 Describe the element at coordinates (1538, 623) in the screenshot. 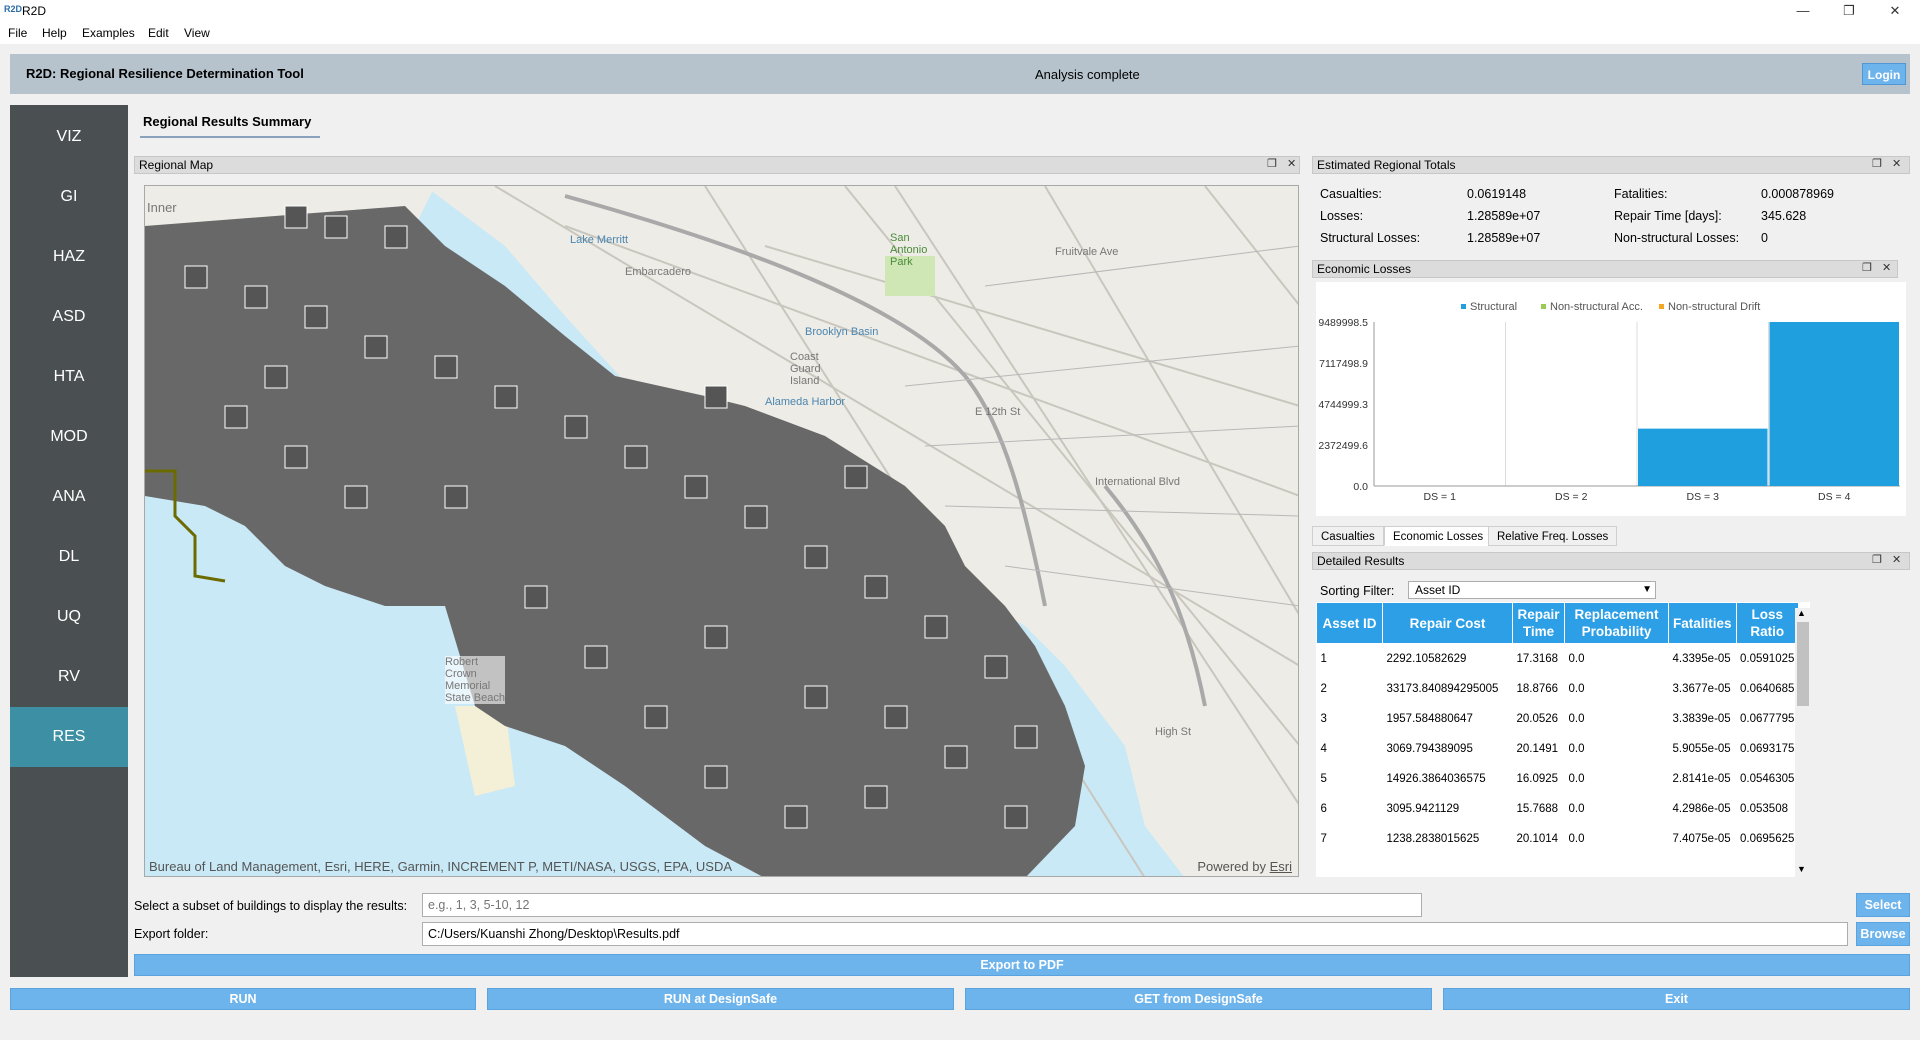

I see `column-header: Repair Time` at that location.